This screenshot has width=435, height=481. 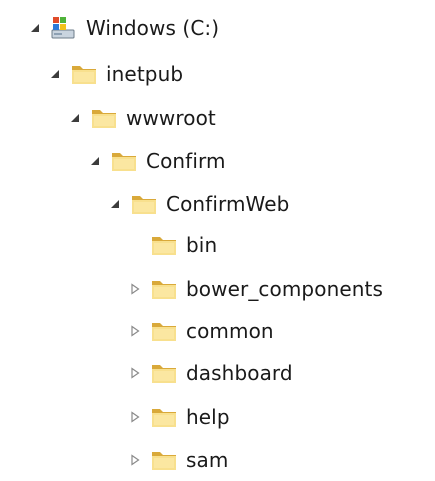 What do you see at coordinates (146, 373) in the screenshot?
I see `tree-item-dashboard: dashboard` at bounding box center [146, 373].